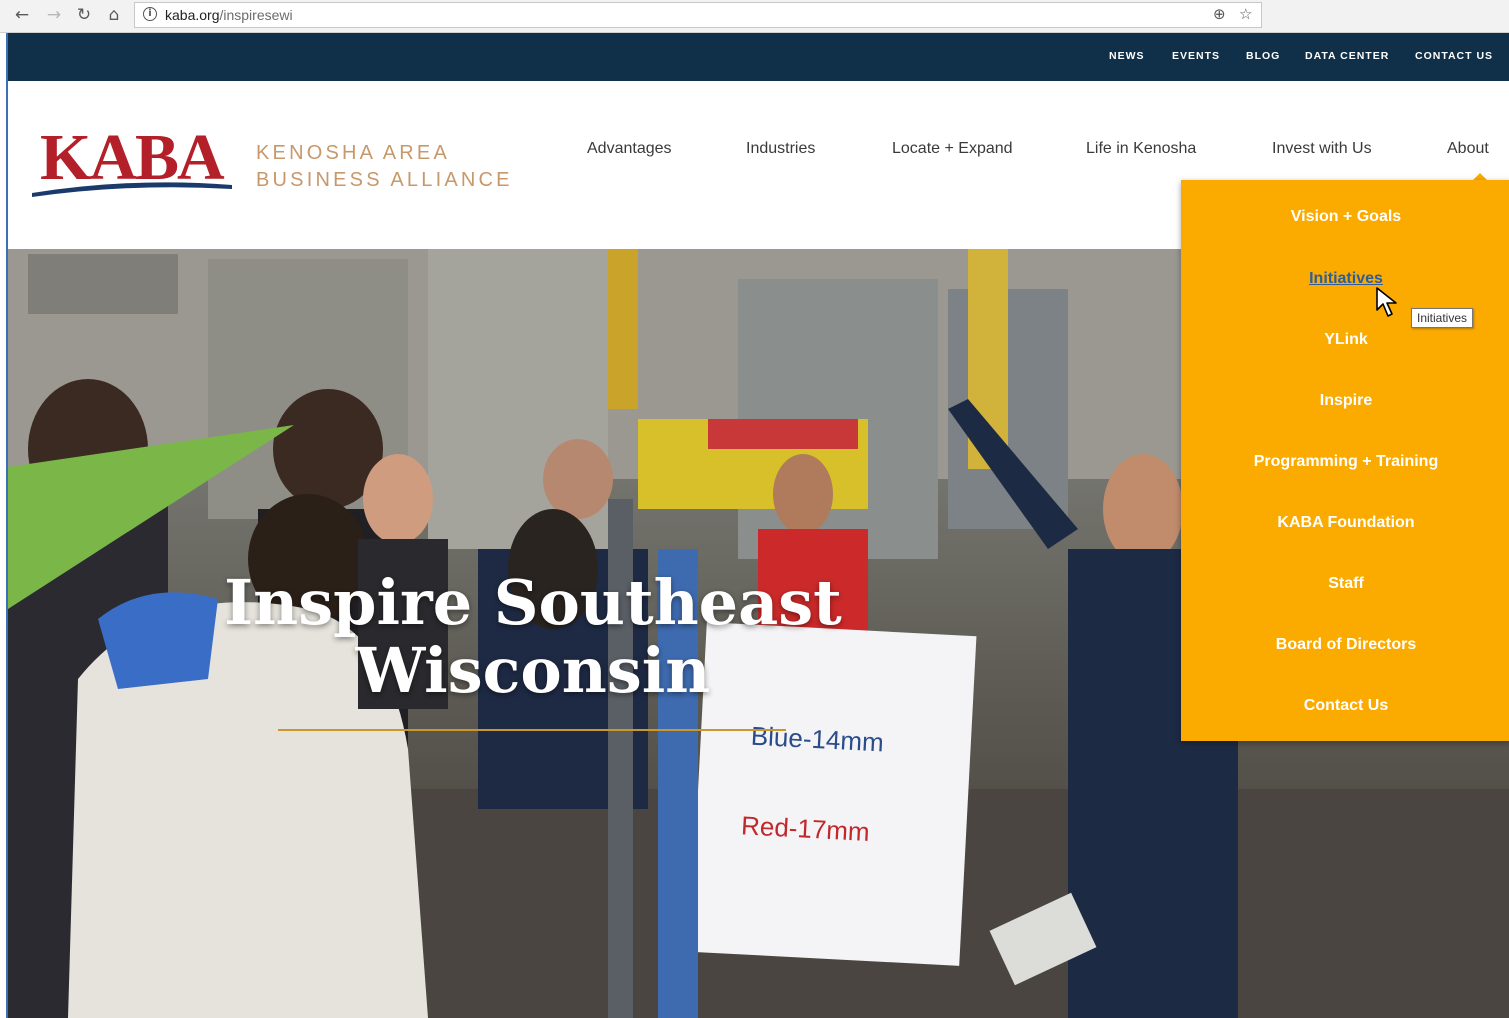  What do you see at coordinates (353, 153) in the screenshot?
I see `logo-tagline-line1: KENOSHA AREA` at bounding box center [353, 153].